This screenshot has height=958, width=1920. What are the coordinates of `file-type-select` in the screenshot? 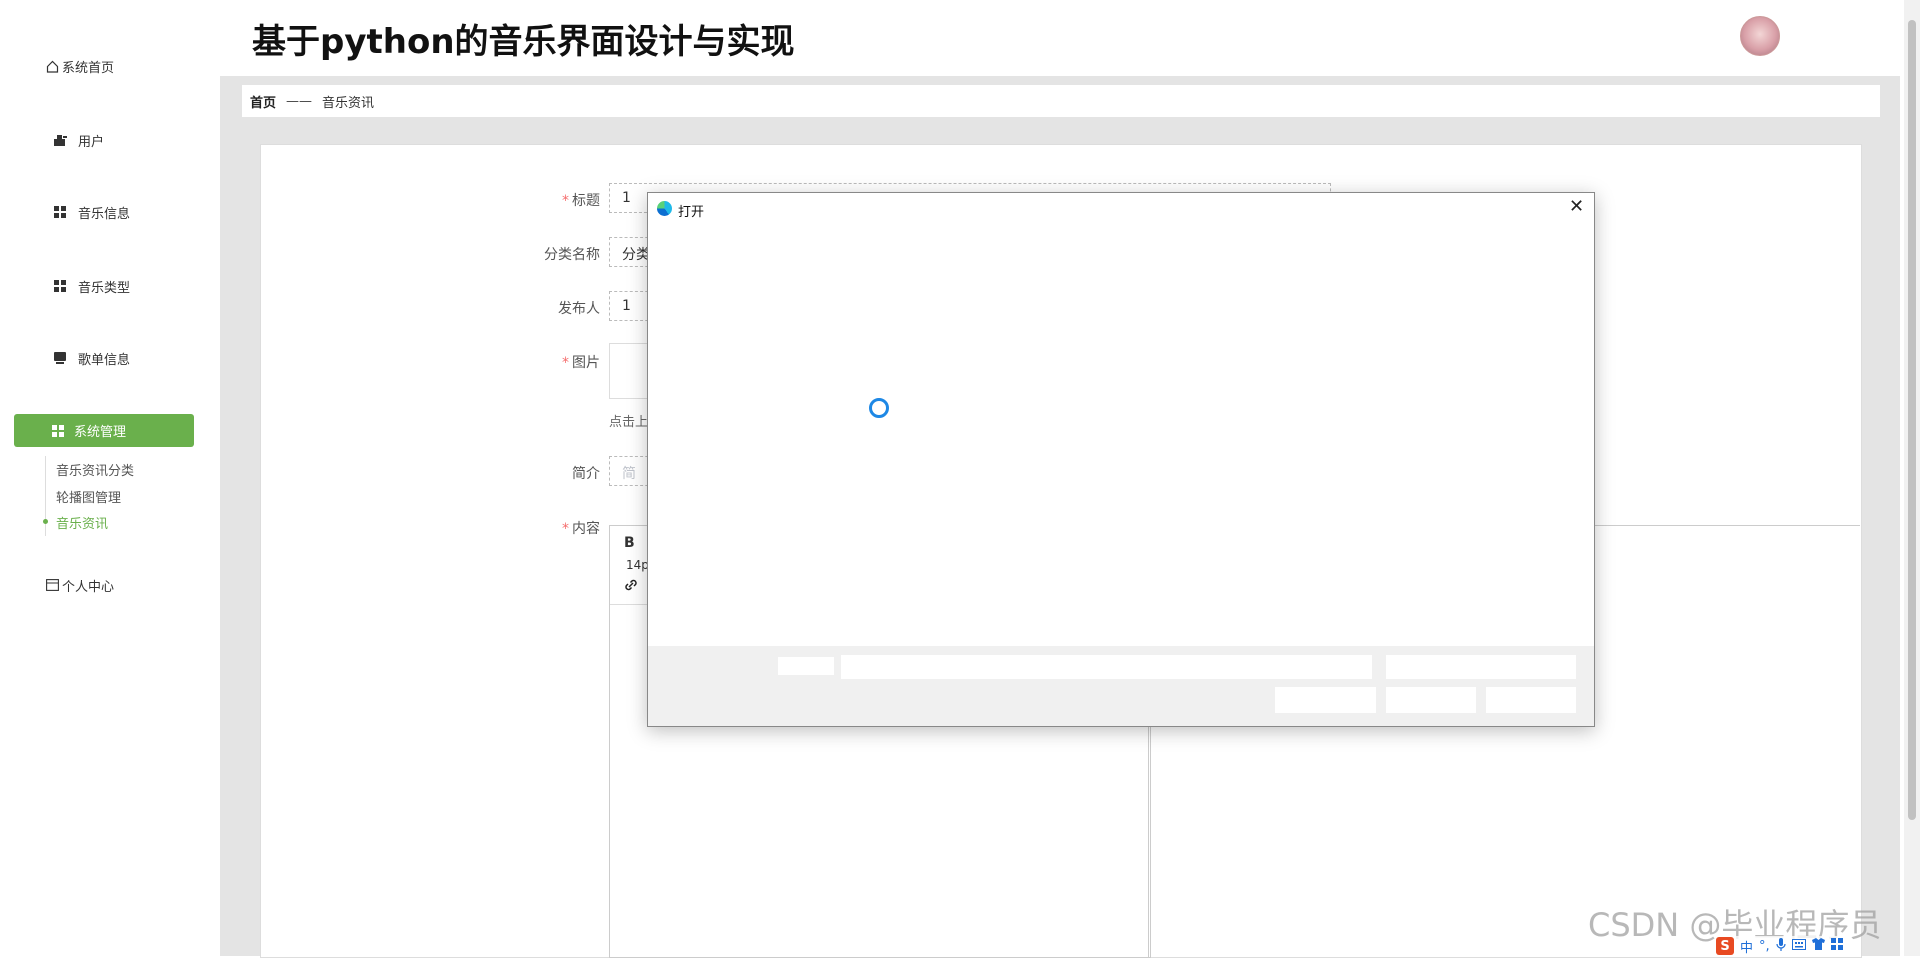 It's located at (1481, 667).